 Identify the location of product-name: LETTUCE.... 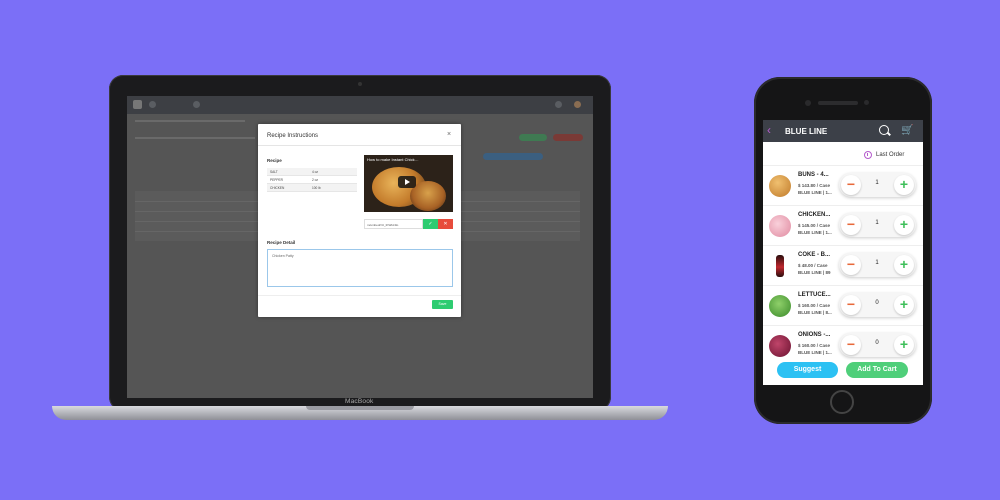
(814, 295).